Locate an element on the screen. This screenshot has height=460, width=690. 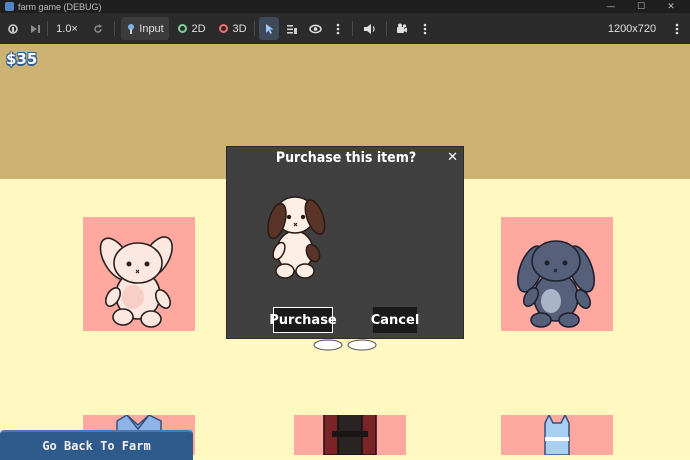
mode-3d-label: 3D is located at coordinates (239, 28).